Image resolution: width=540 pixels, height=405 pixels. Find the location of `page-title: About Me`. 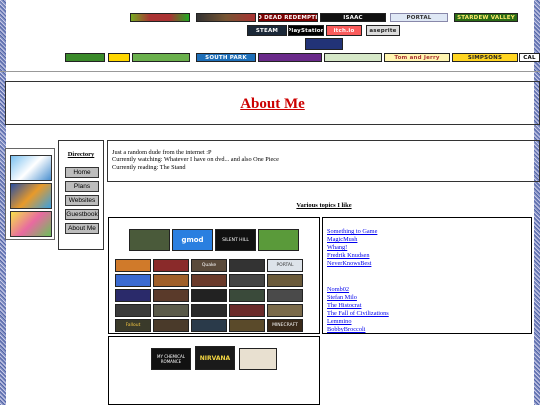

page-title: About Me is located at coordinates (272, 104).